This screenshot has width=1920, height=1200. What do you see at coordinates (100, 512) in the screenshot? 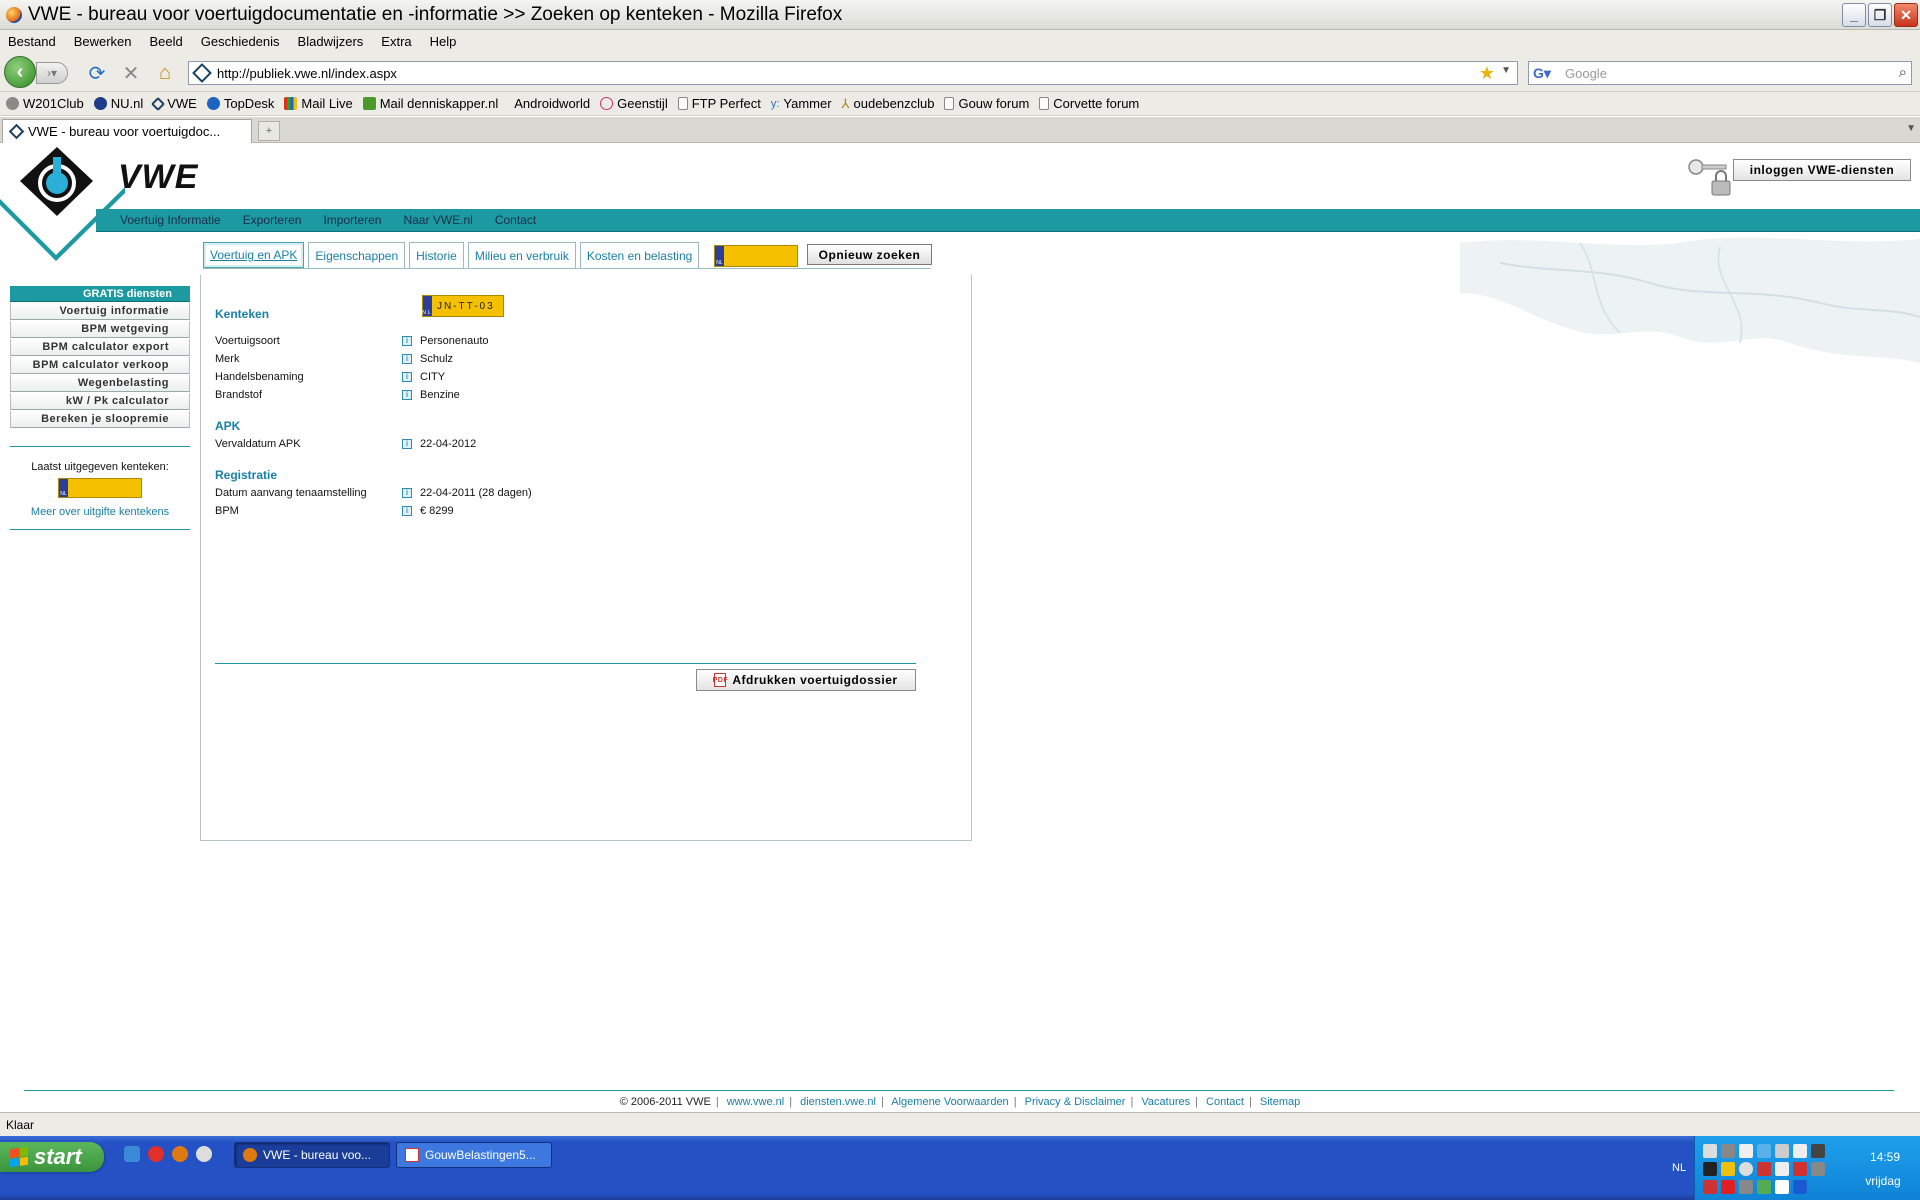
I see `more-plates-link: Meer over uitgifte kentekens` at bounding box center [100, 512].